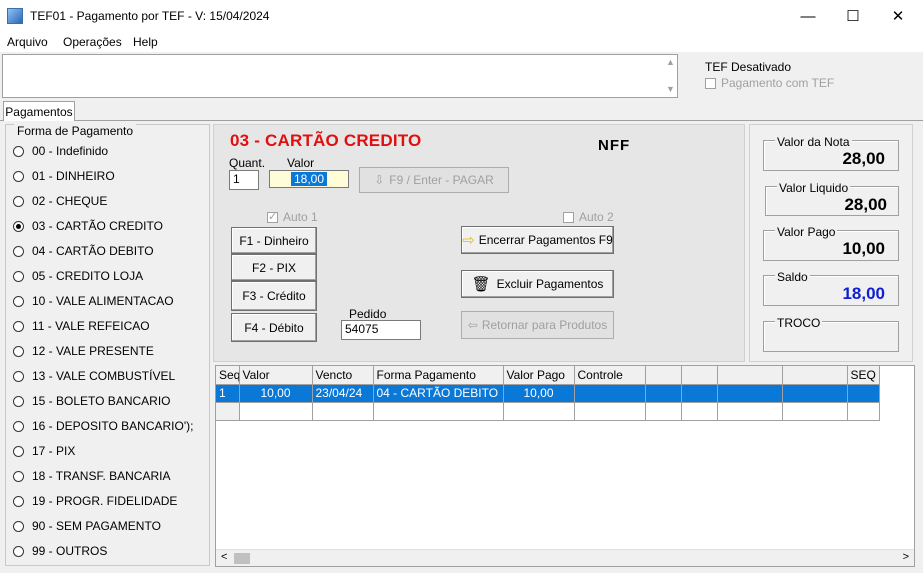  I want to click on maximize-button: ☐, so click(853, 16).